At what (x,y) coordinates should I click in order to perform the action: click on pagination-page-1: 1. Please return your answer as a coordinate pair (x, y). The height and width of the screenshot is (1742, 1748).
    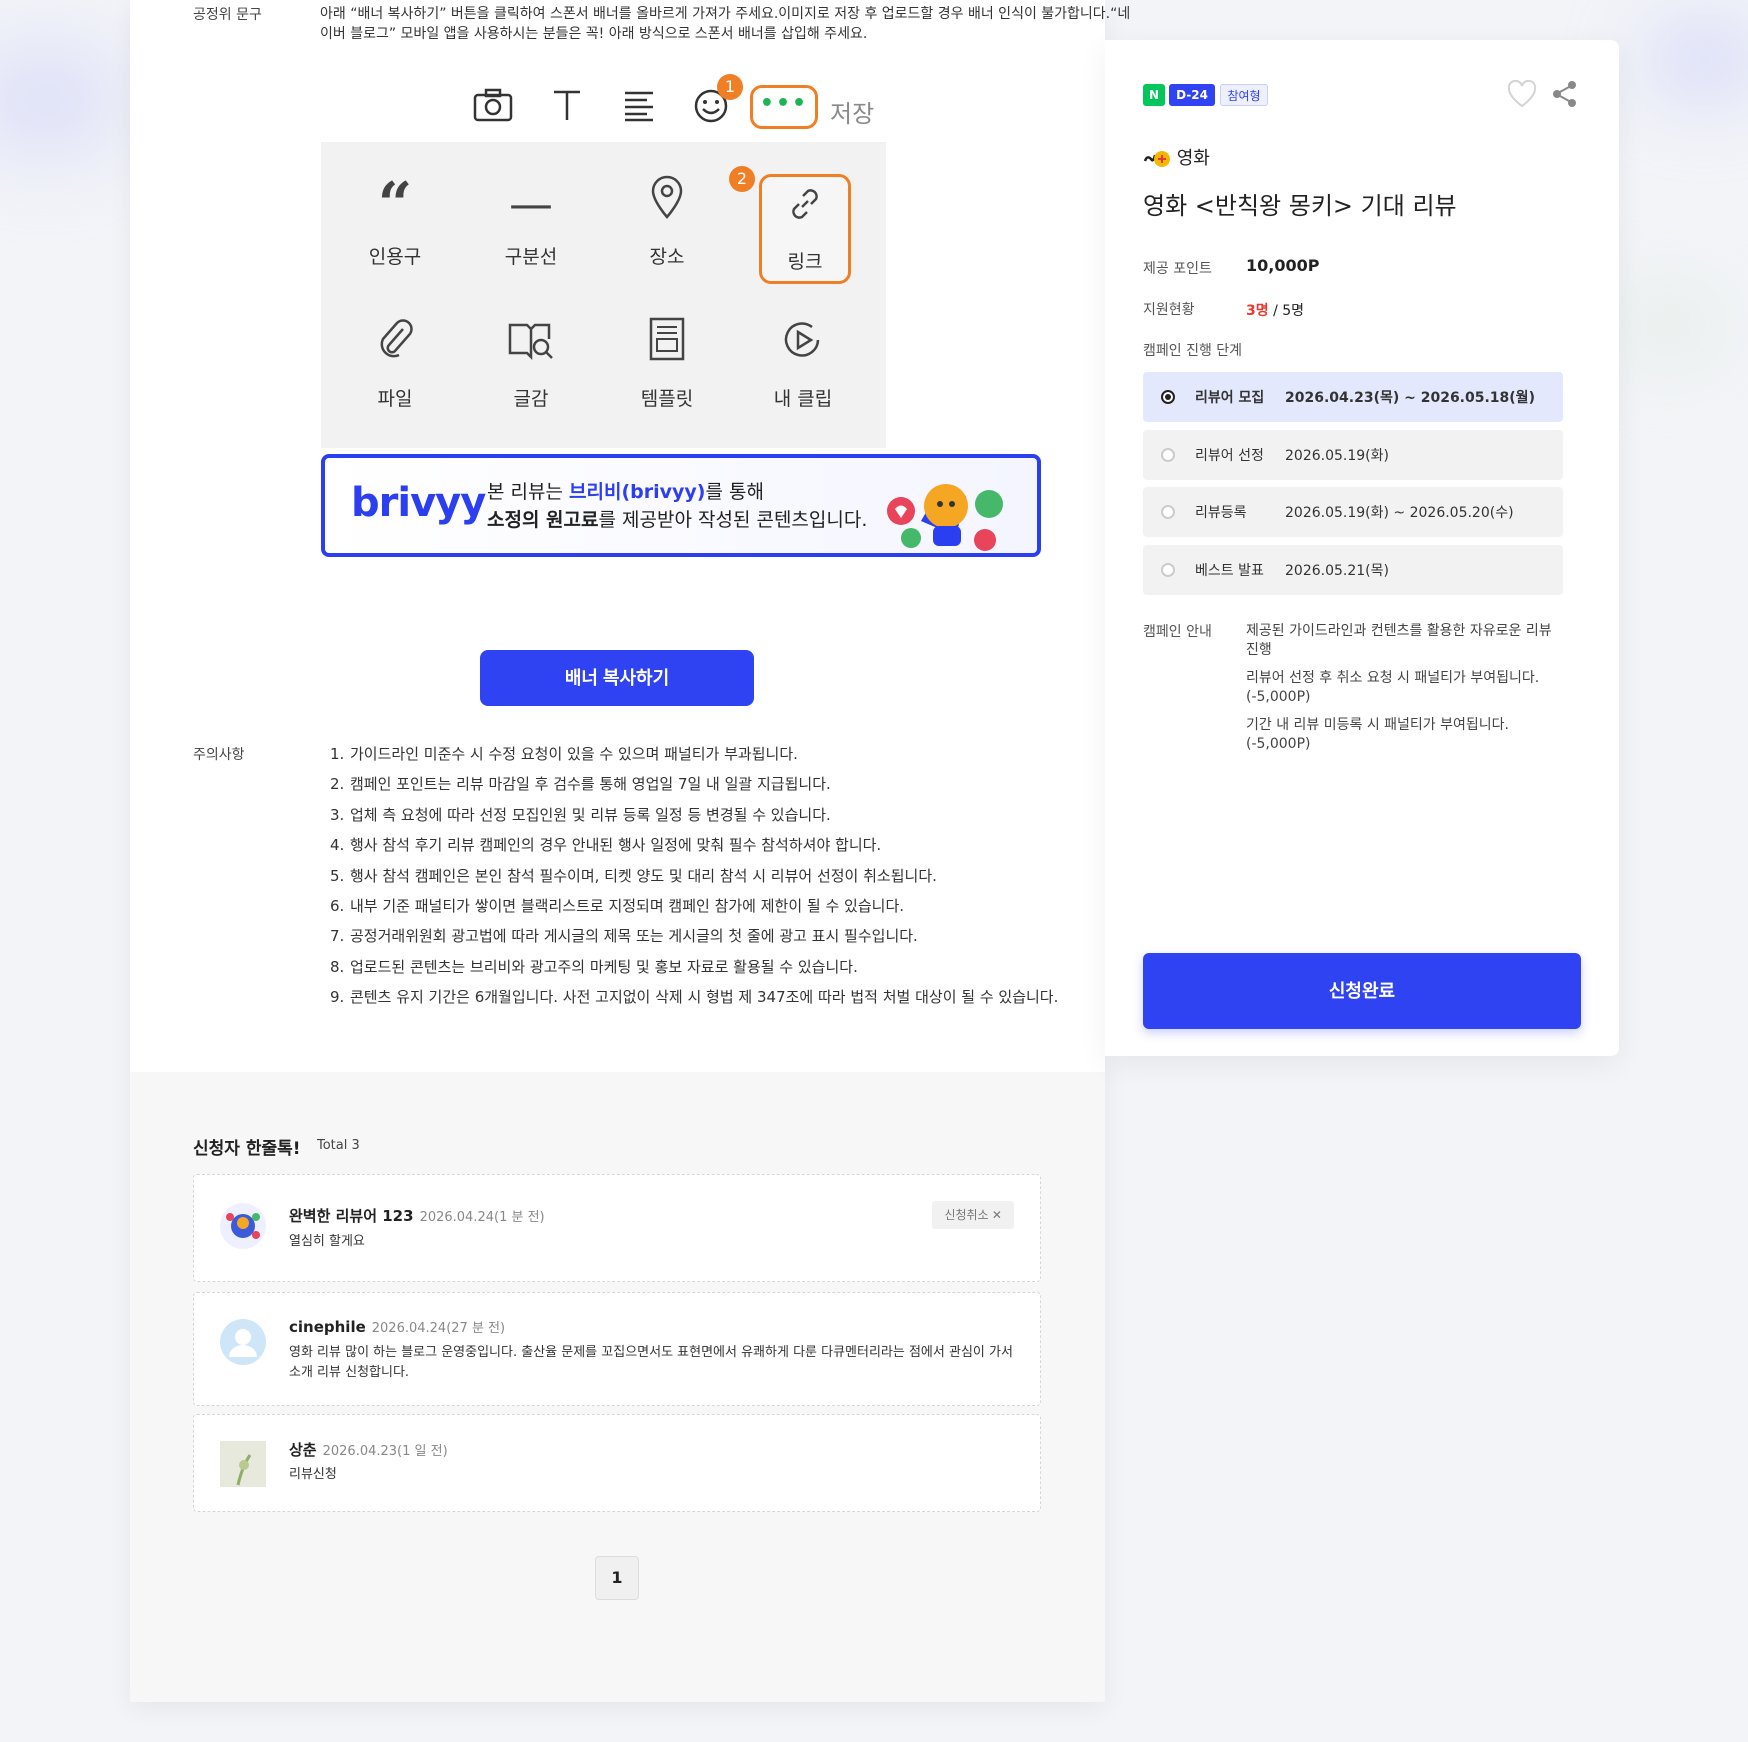
    Looking at the image, I should click on (617, 1578).